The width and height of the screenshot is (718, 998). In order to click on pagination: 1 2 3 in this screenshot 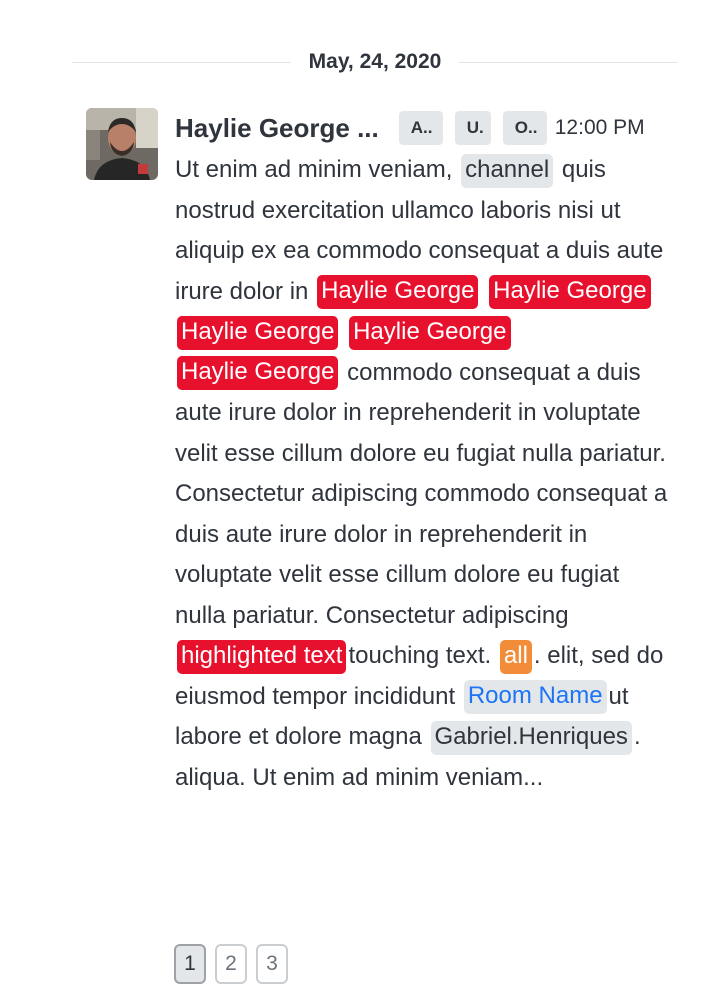, I will do `click(235, 964)`.